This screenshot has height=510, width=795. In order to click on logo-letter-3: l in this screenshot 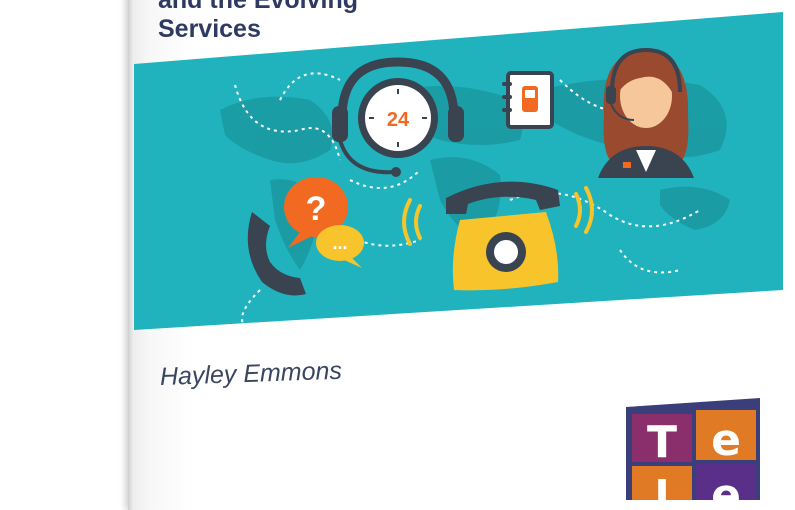, I will do `click(661, 486)`.